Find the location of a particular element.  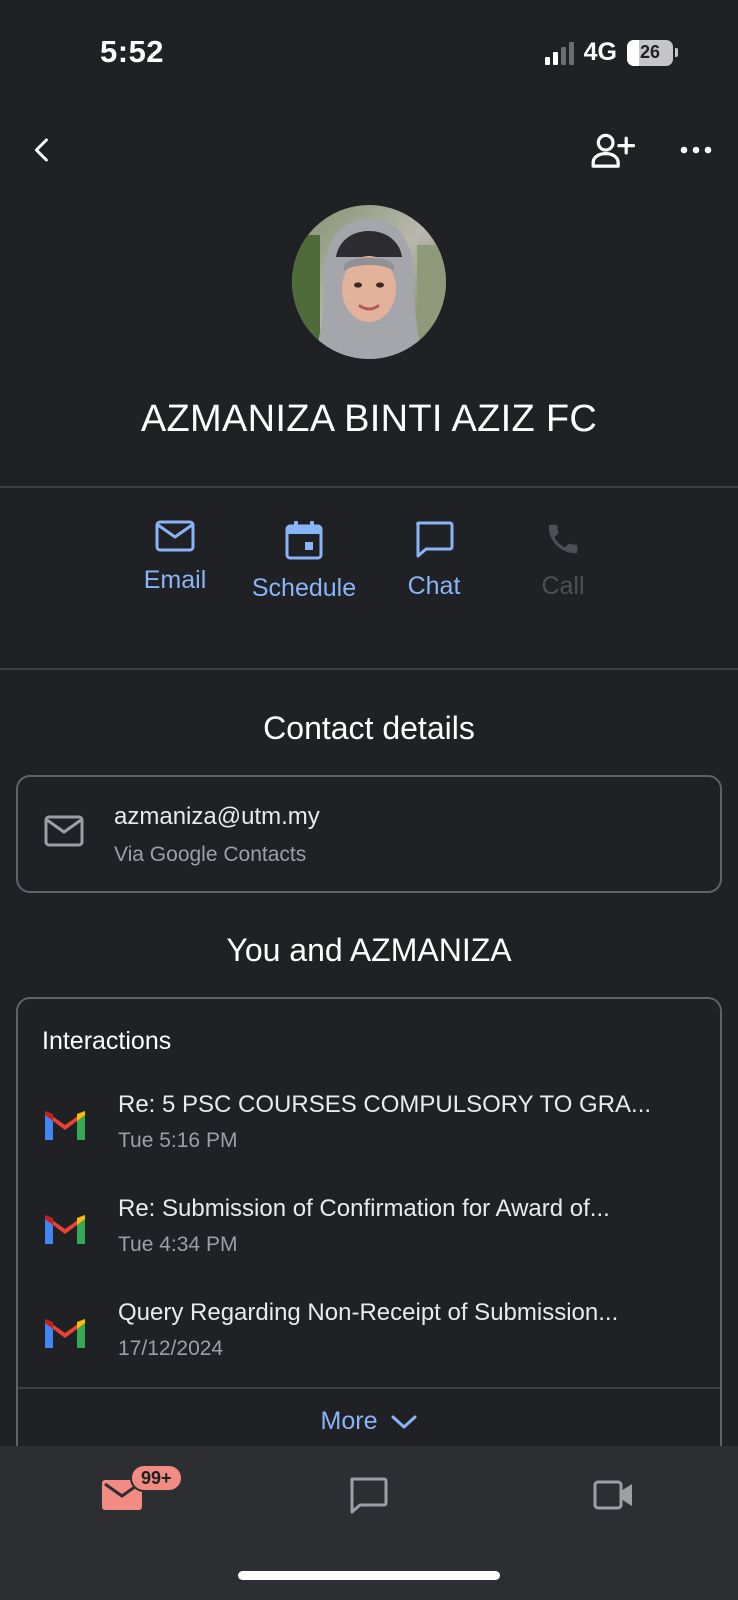

add-contact-button is located at coordinates (613, 150).